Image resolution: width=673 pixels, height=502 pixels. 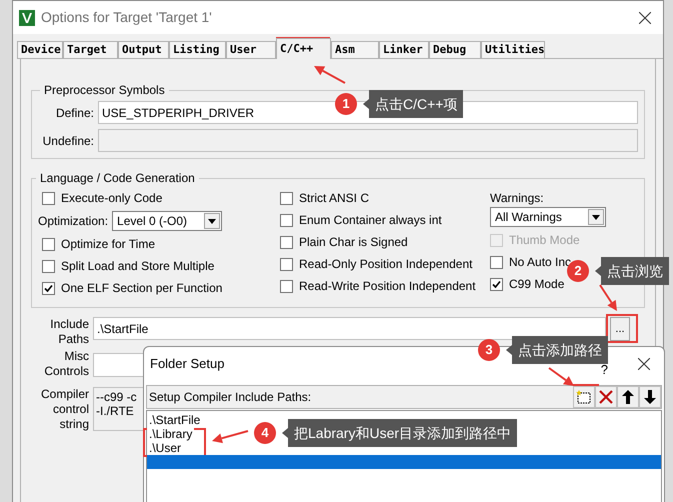 I want to click on arrow-up-icon, so click(x=628, y=397).